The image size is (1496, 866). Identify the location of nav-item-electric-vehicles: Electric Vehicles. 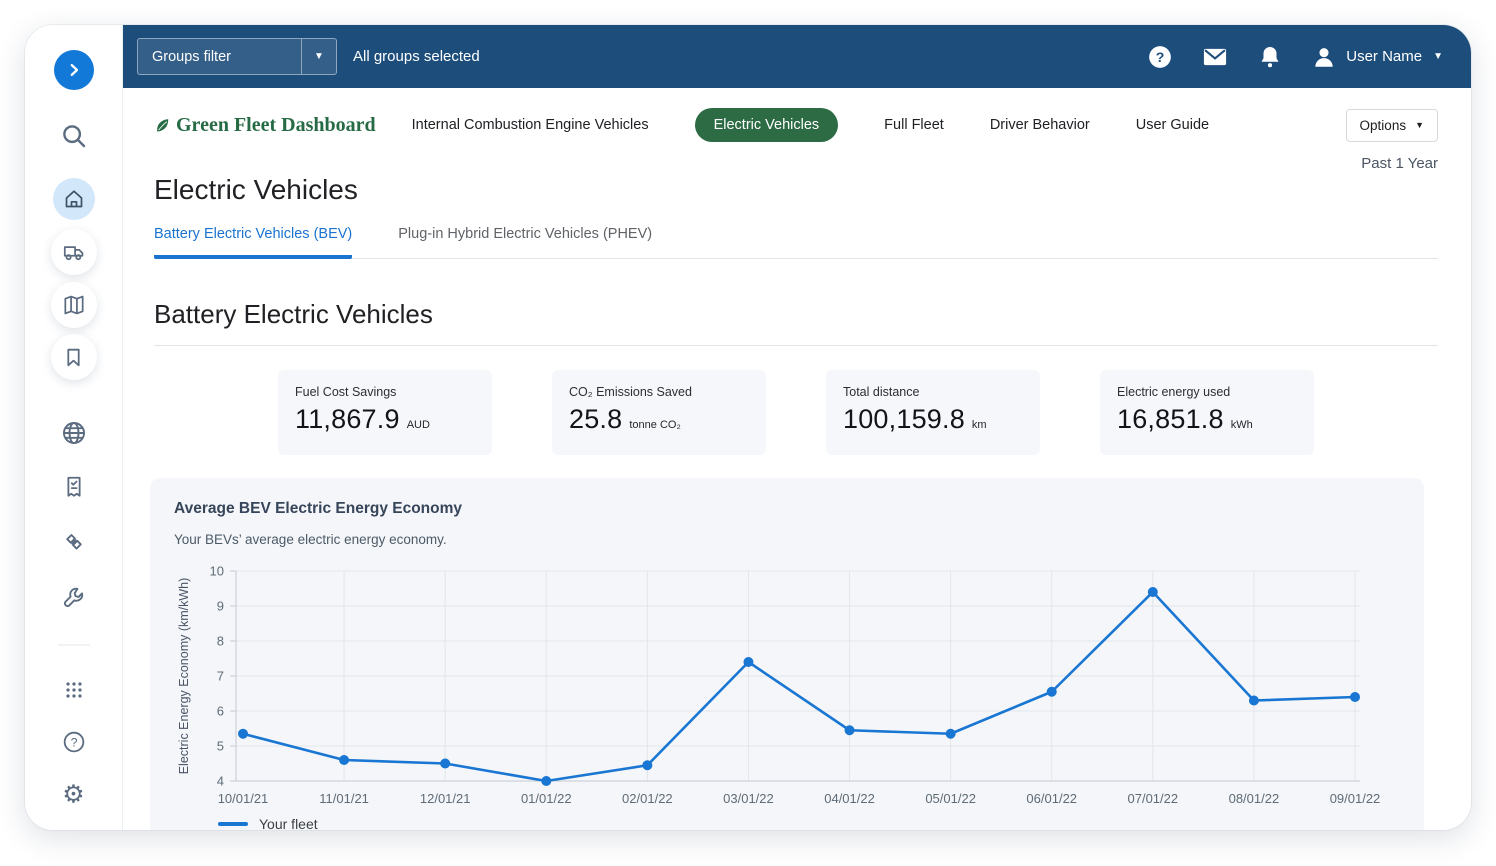
(766, 125).